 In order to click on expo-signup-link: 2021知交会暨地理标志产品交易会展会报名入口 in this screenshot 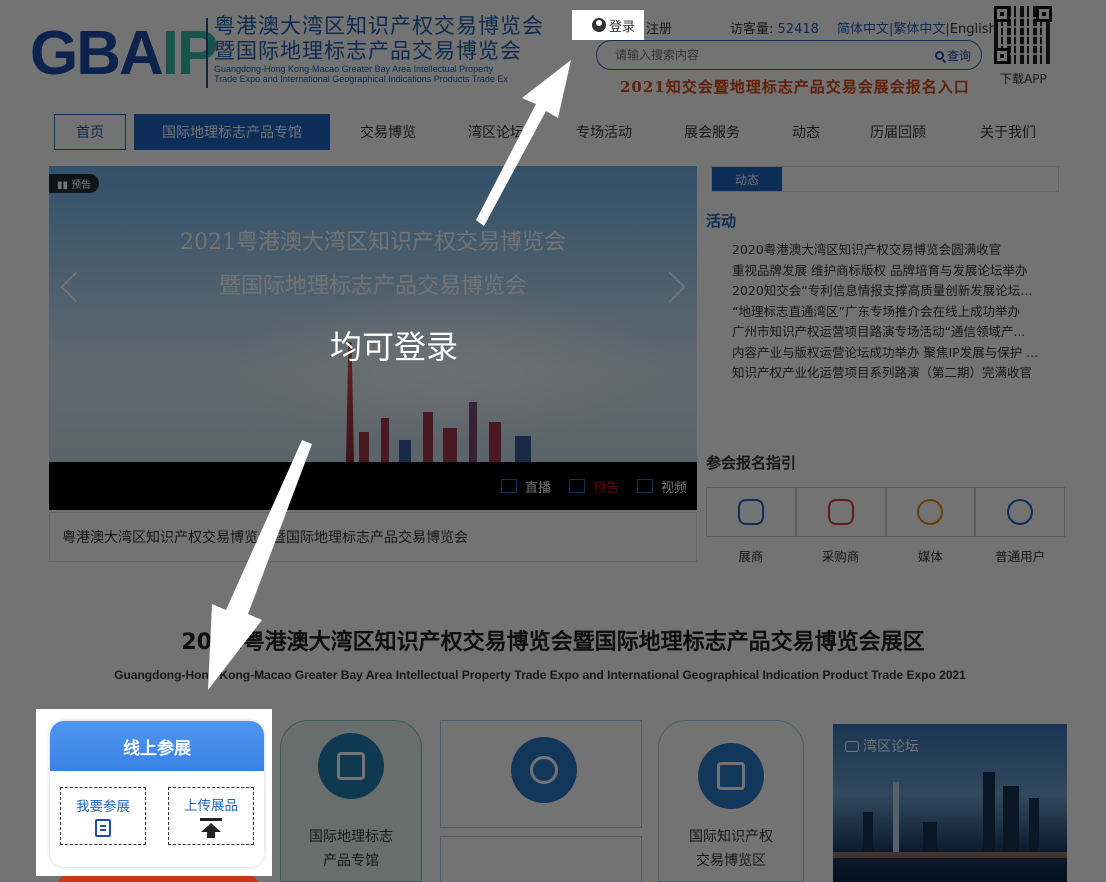, I will do `click(795, 86)`.